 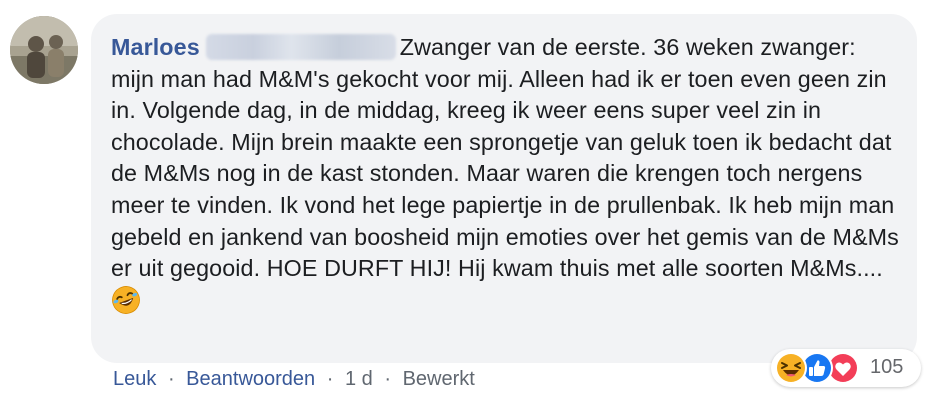 I want to click on comment-actions: Leuk · Beantwoorden · 1 d · Bewerkt, so click(x=294, y=379).